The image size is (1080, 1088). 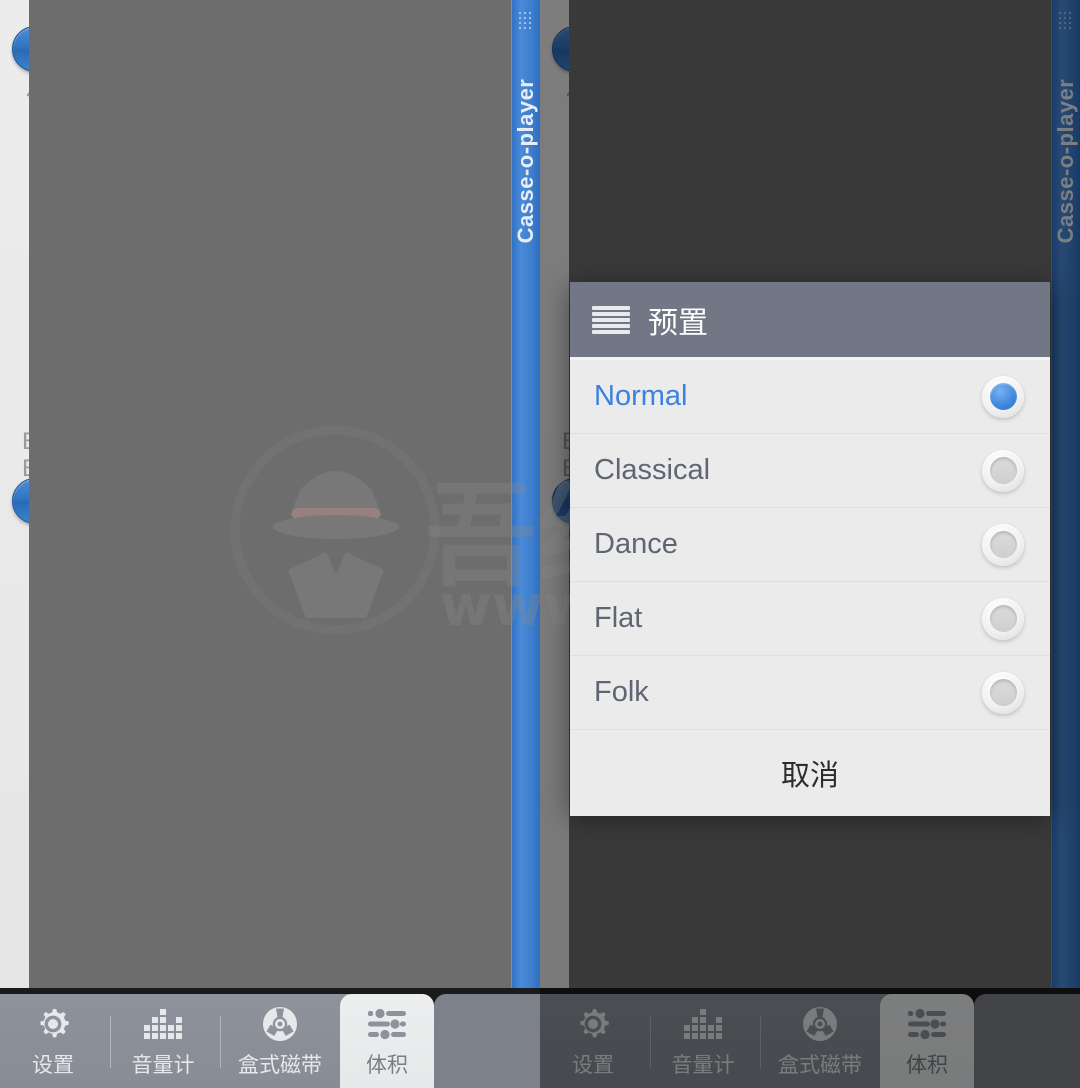 What do you see at coordinates (810, 471) in the screenshot?
I see `dialog-option-classical: Classical` at bounding box center [810, 471].